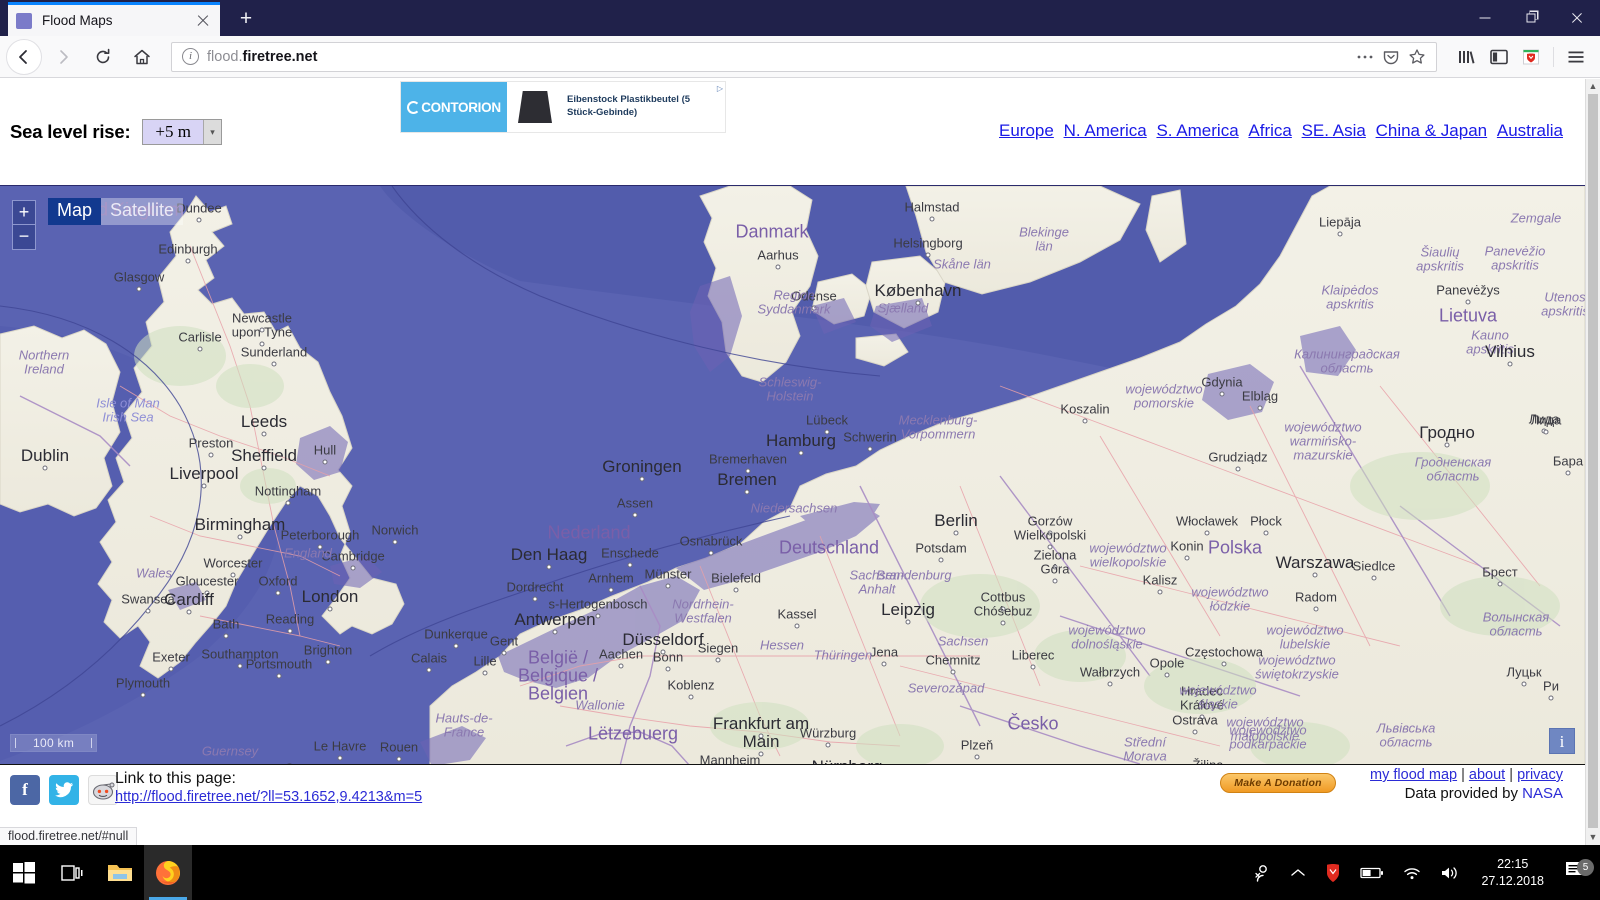 This screenshot has height=900, width=1600. Describe the element at coordinates (1562, 741) in the screenshot. I see `map-info-button: i` at that location.